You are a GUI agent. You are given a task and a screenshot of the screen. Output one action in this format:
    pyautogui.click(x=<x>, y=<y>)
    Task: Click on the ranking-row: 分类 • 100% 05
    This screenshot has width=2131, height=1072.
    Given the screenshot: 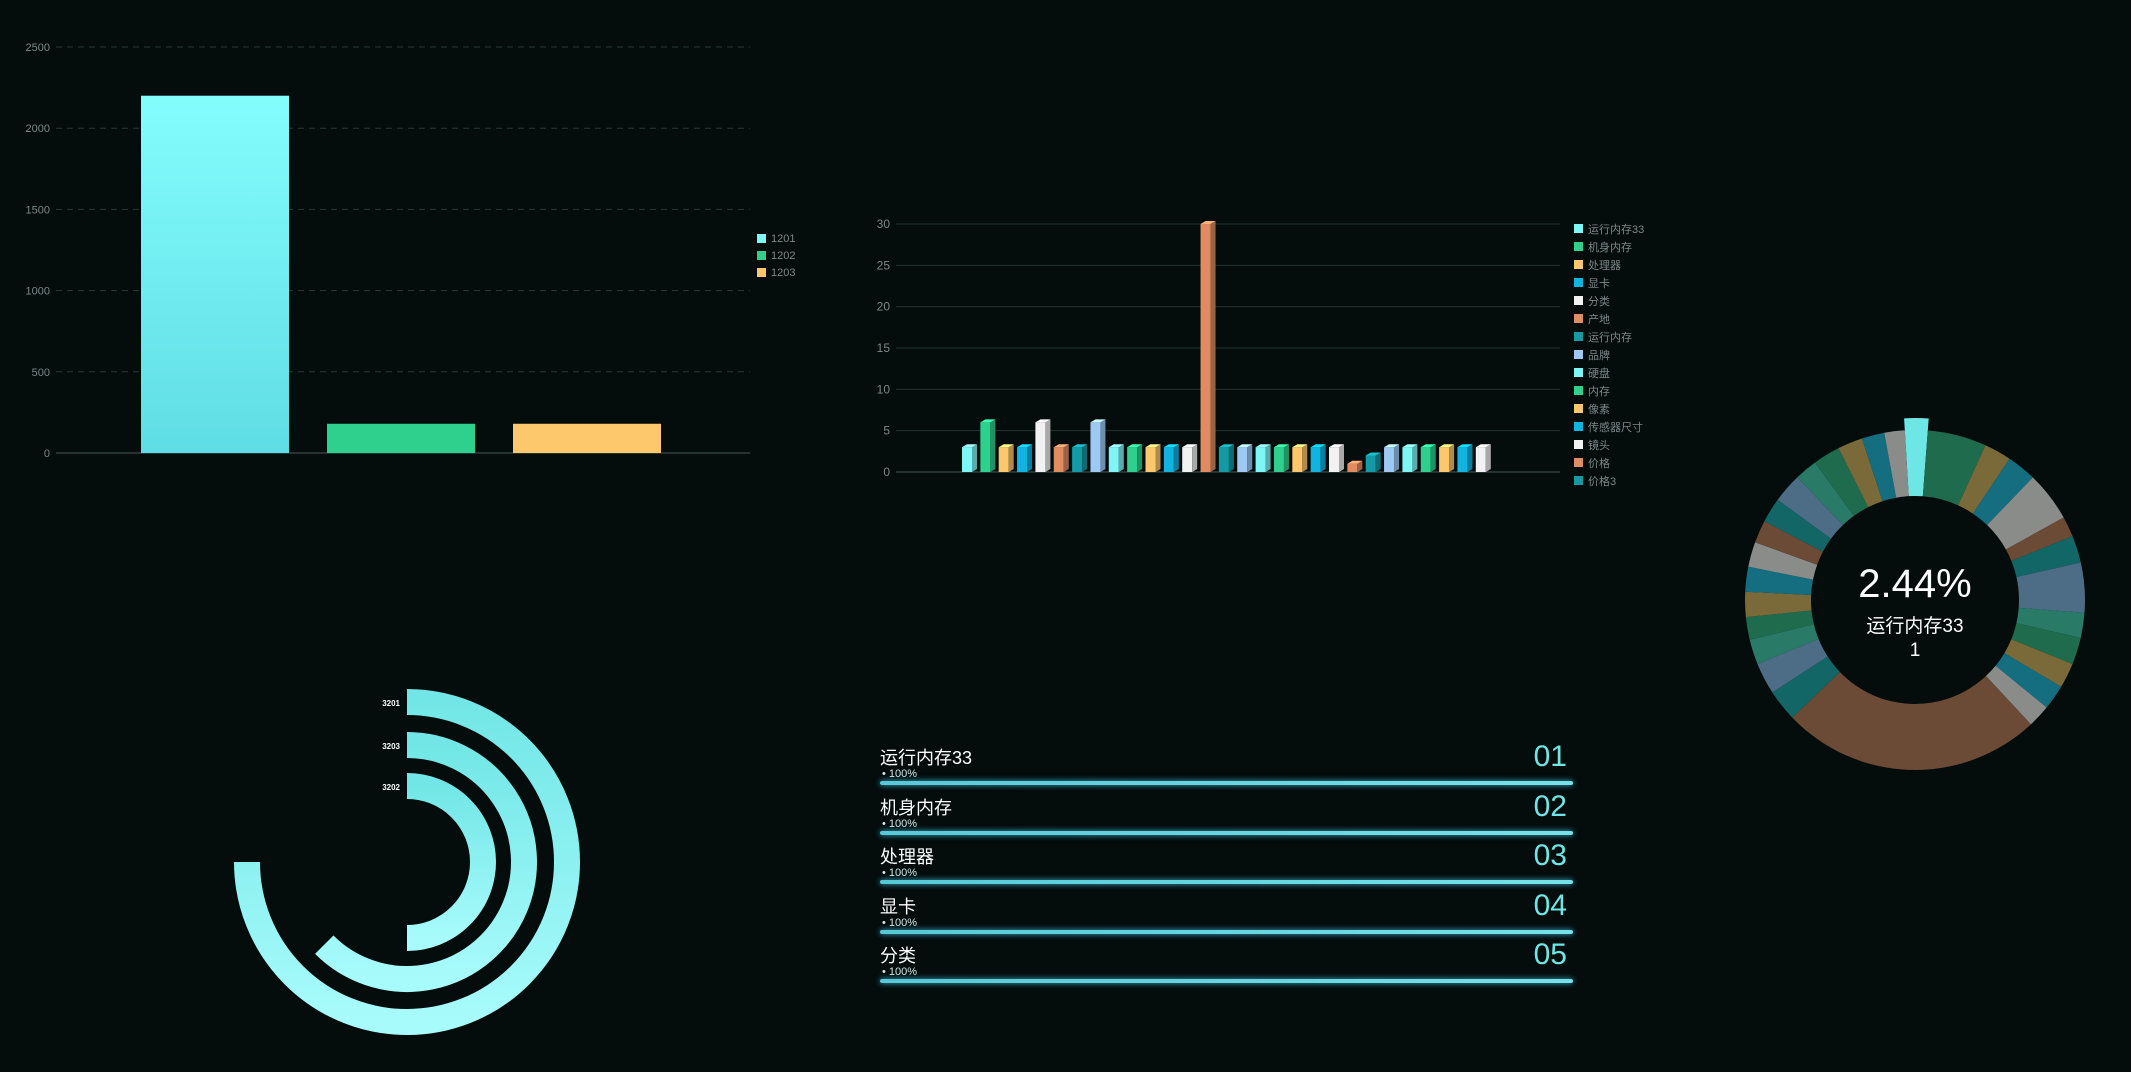 What is the action you would take?
    pyautogui.click(x=1226, y=962)
    